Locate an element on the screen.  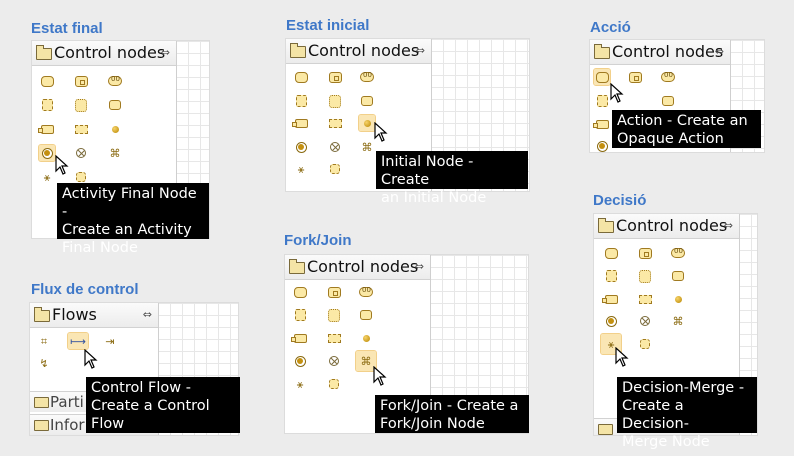
control-nodes-label: Control nodes is located at coordinates (672, 225).